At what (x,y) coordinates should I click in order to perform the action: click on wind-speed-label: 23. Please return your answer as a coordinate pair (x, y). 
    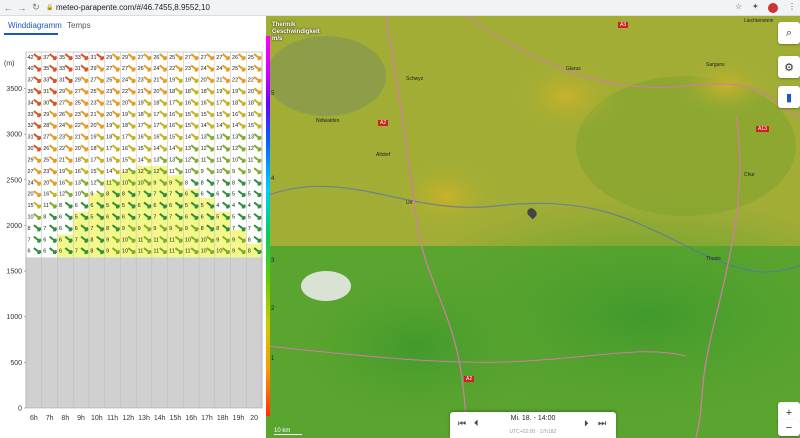
    Looking at the image, I should click on (46, 172).